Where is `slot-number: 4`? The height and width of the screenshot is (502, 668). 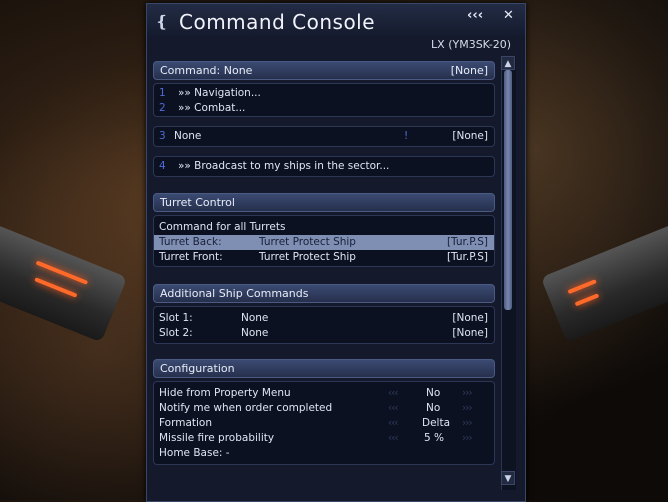
slot-number: 4 is located at coordinates (162, 166).